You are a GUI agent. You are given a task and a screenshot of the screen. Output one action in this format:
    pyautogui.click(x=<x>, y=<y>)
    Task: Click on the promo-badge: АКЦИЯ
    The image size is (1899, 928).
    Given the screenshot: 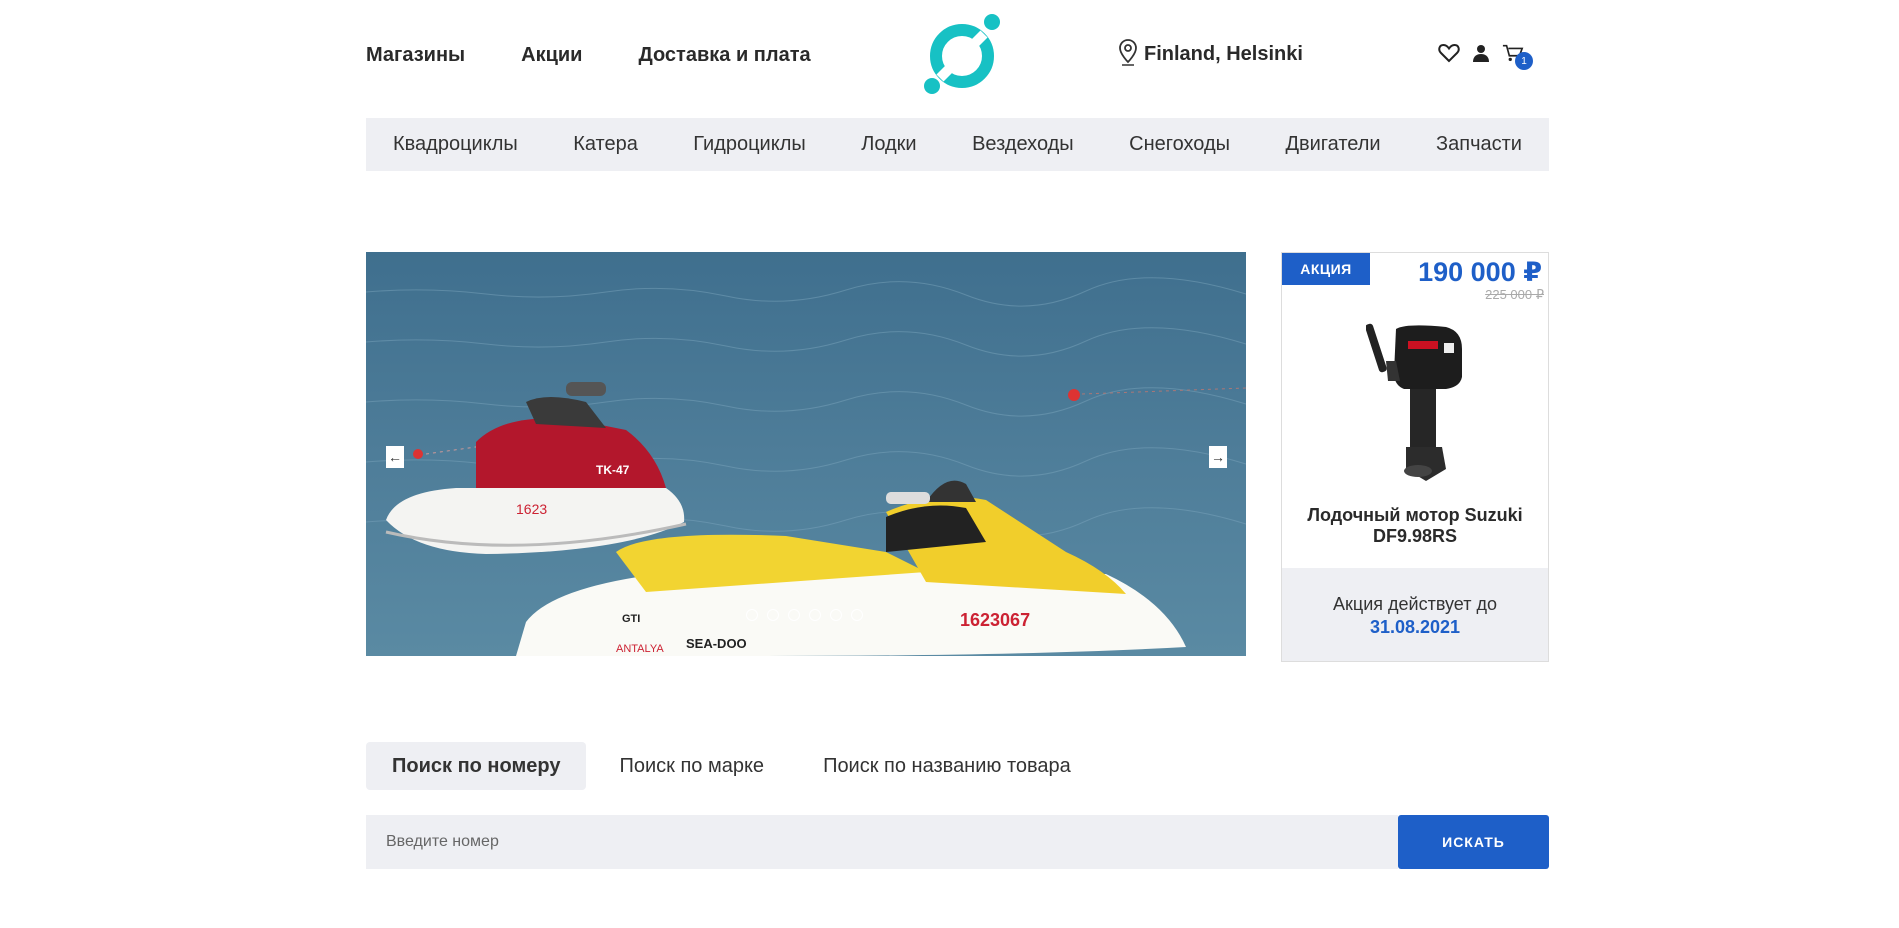 What is the action you would take?
    pyautogui.click(x=1326, y=269)
    